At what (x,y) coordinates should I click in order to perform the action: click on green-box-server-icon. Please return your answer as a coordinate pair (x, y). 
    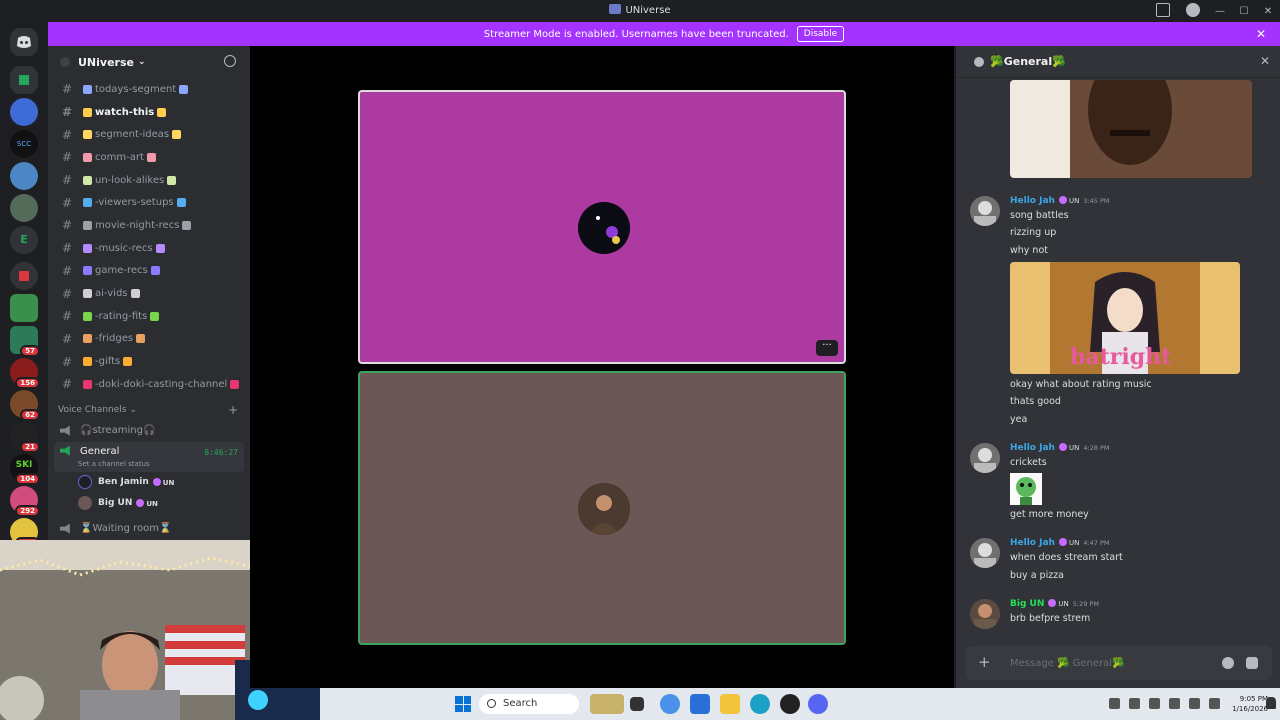
    Looking at the image, I should click on (24, 308).